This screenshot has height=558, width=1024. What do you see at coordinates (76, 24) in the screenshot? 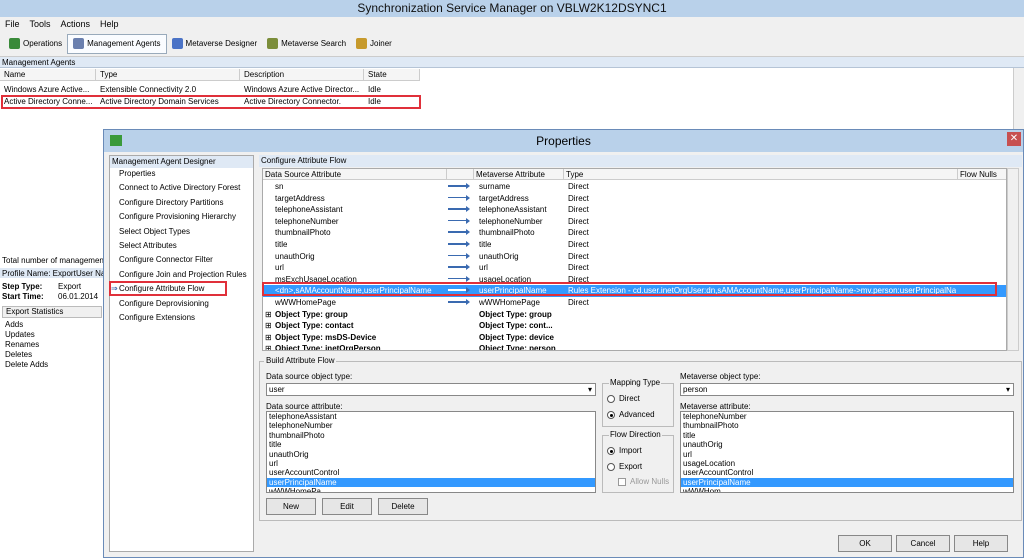
I see `menu-actions: Actions` at bounding box center [76, 24].